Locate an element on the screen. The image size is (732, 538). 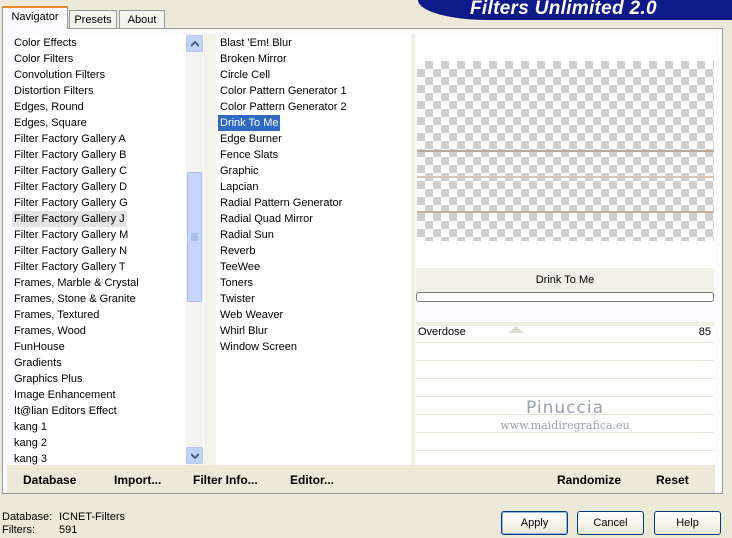
tab-about: About is located at coordinates (142, 19).